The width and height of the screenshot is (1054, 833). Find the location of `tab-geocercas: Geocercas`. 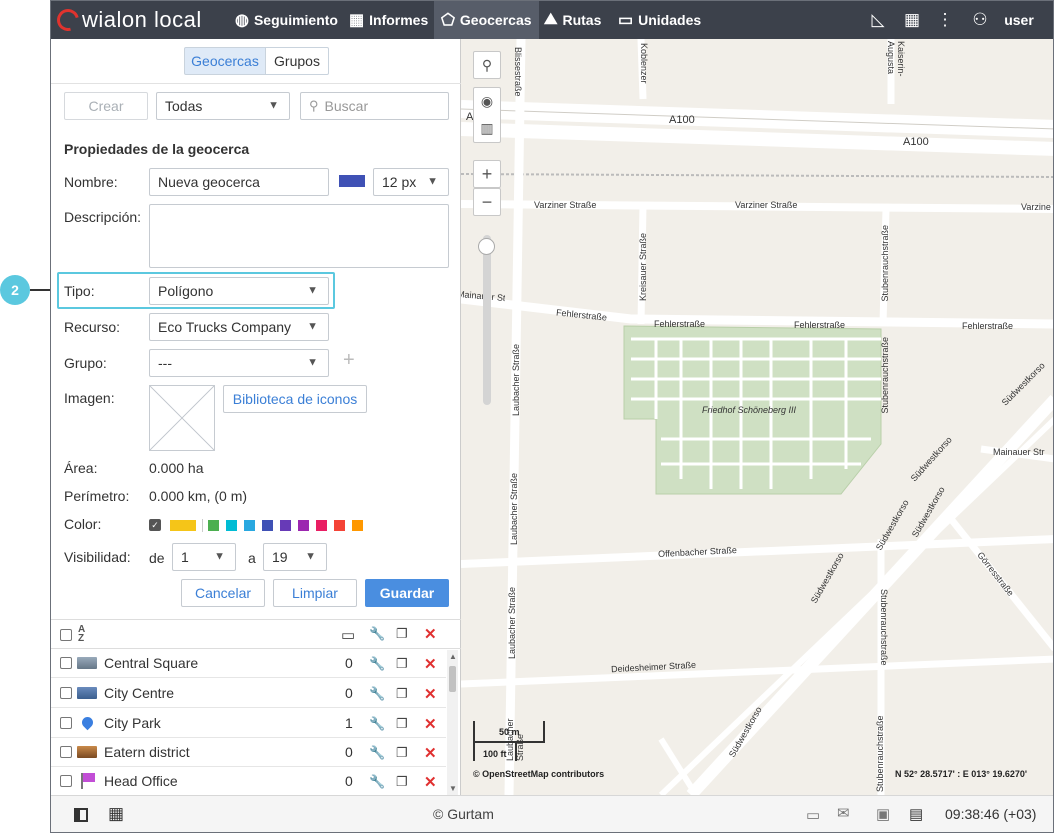

tab-geocercas: Geocercas is located at coordinates (225, 61).